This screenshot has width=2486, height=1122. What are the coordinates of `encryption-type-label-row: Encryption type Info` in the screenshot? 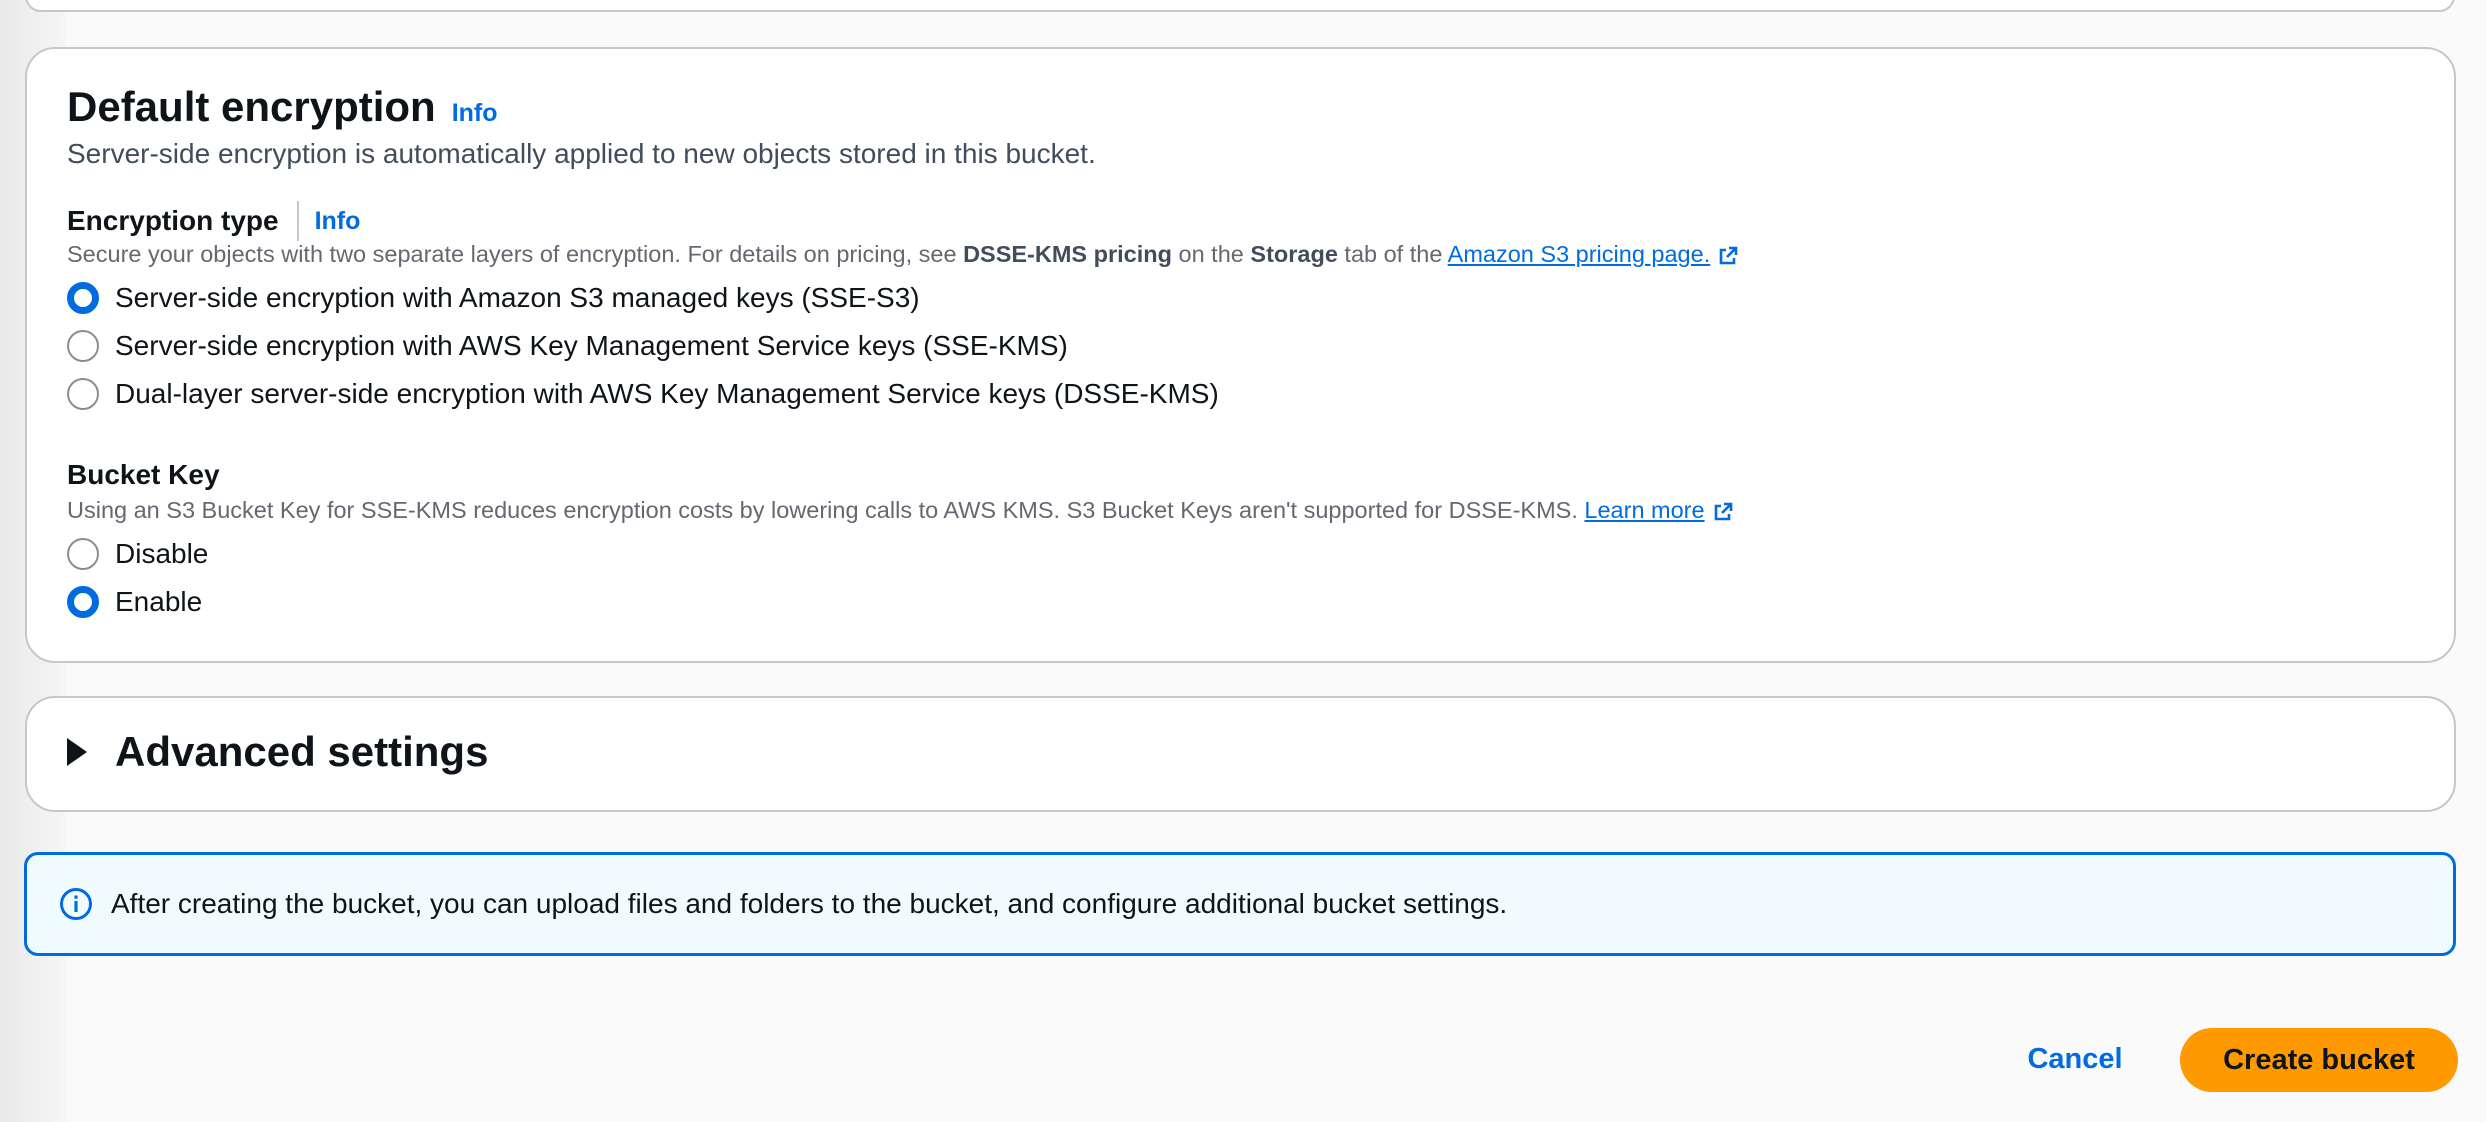 It's located at (213, 221).